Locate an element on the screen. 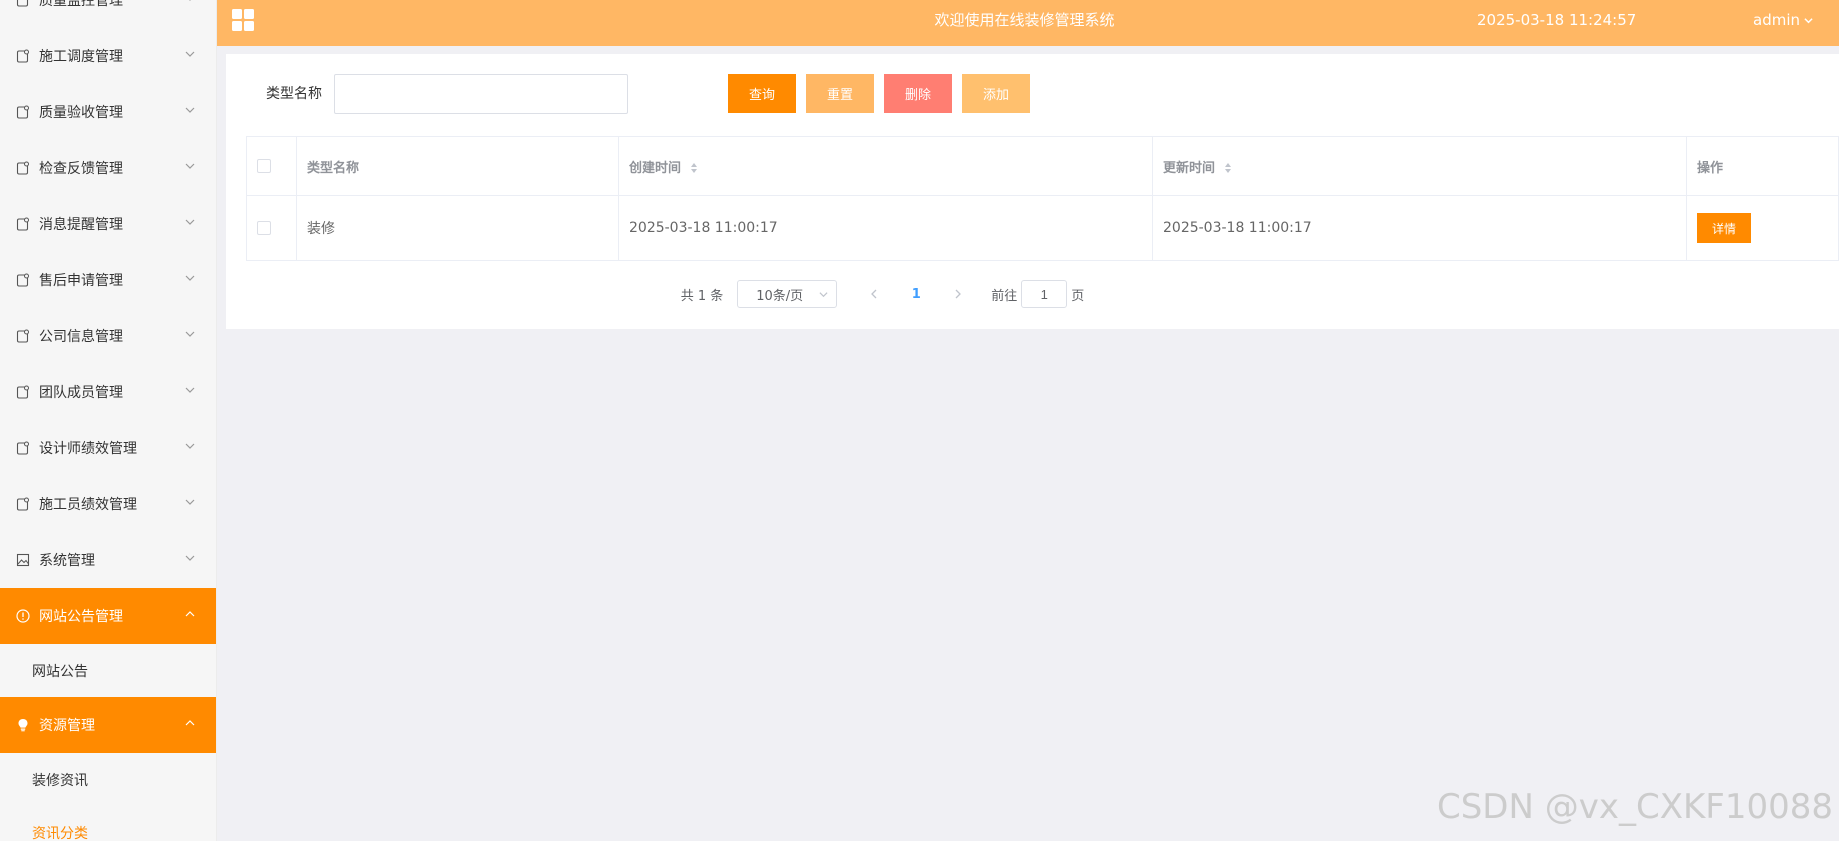 This screenshot has height=841, width=1839. sidebar-item-label: 设计师绩效管理 is located at coordinates (88, 449).